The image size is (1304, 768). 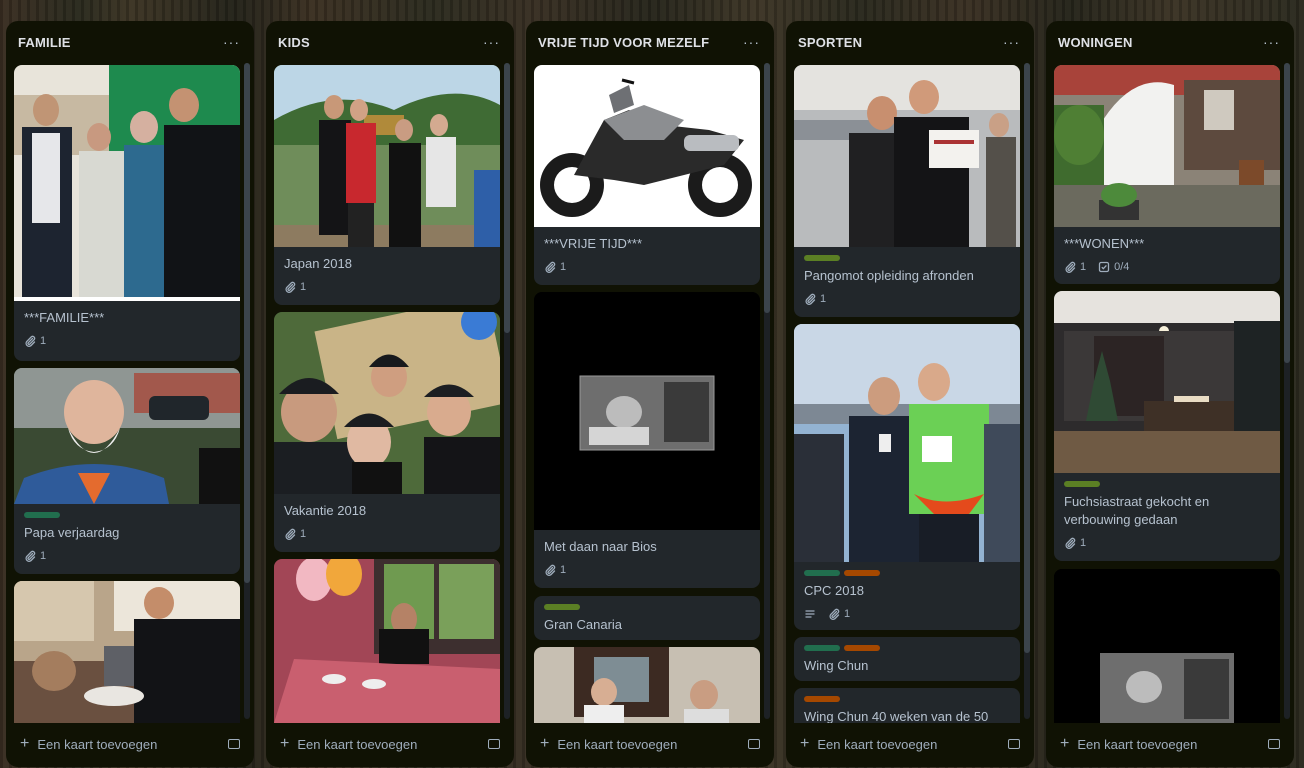 I want to click on card-cpc-2018: CPC 2018 1, so click(x=907, y=477).